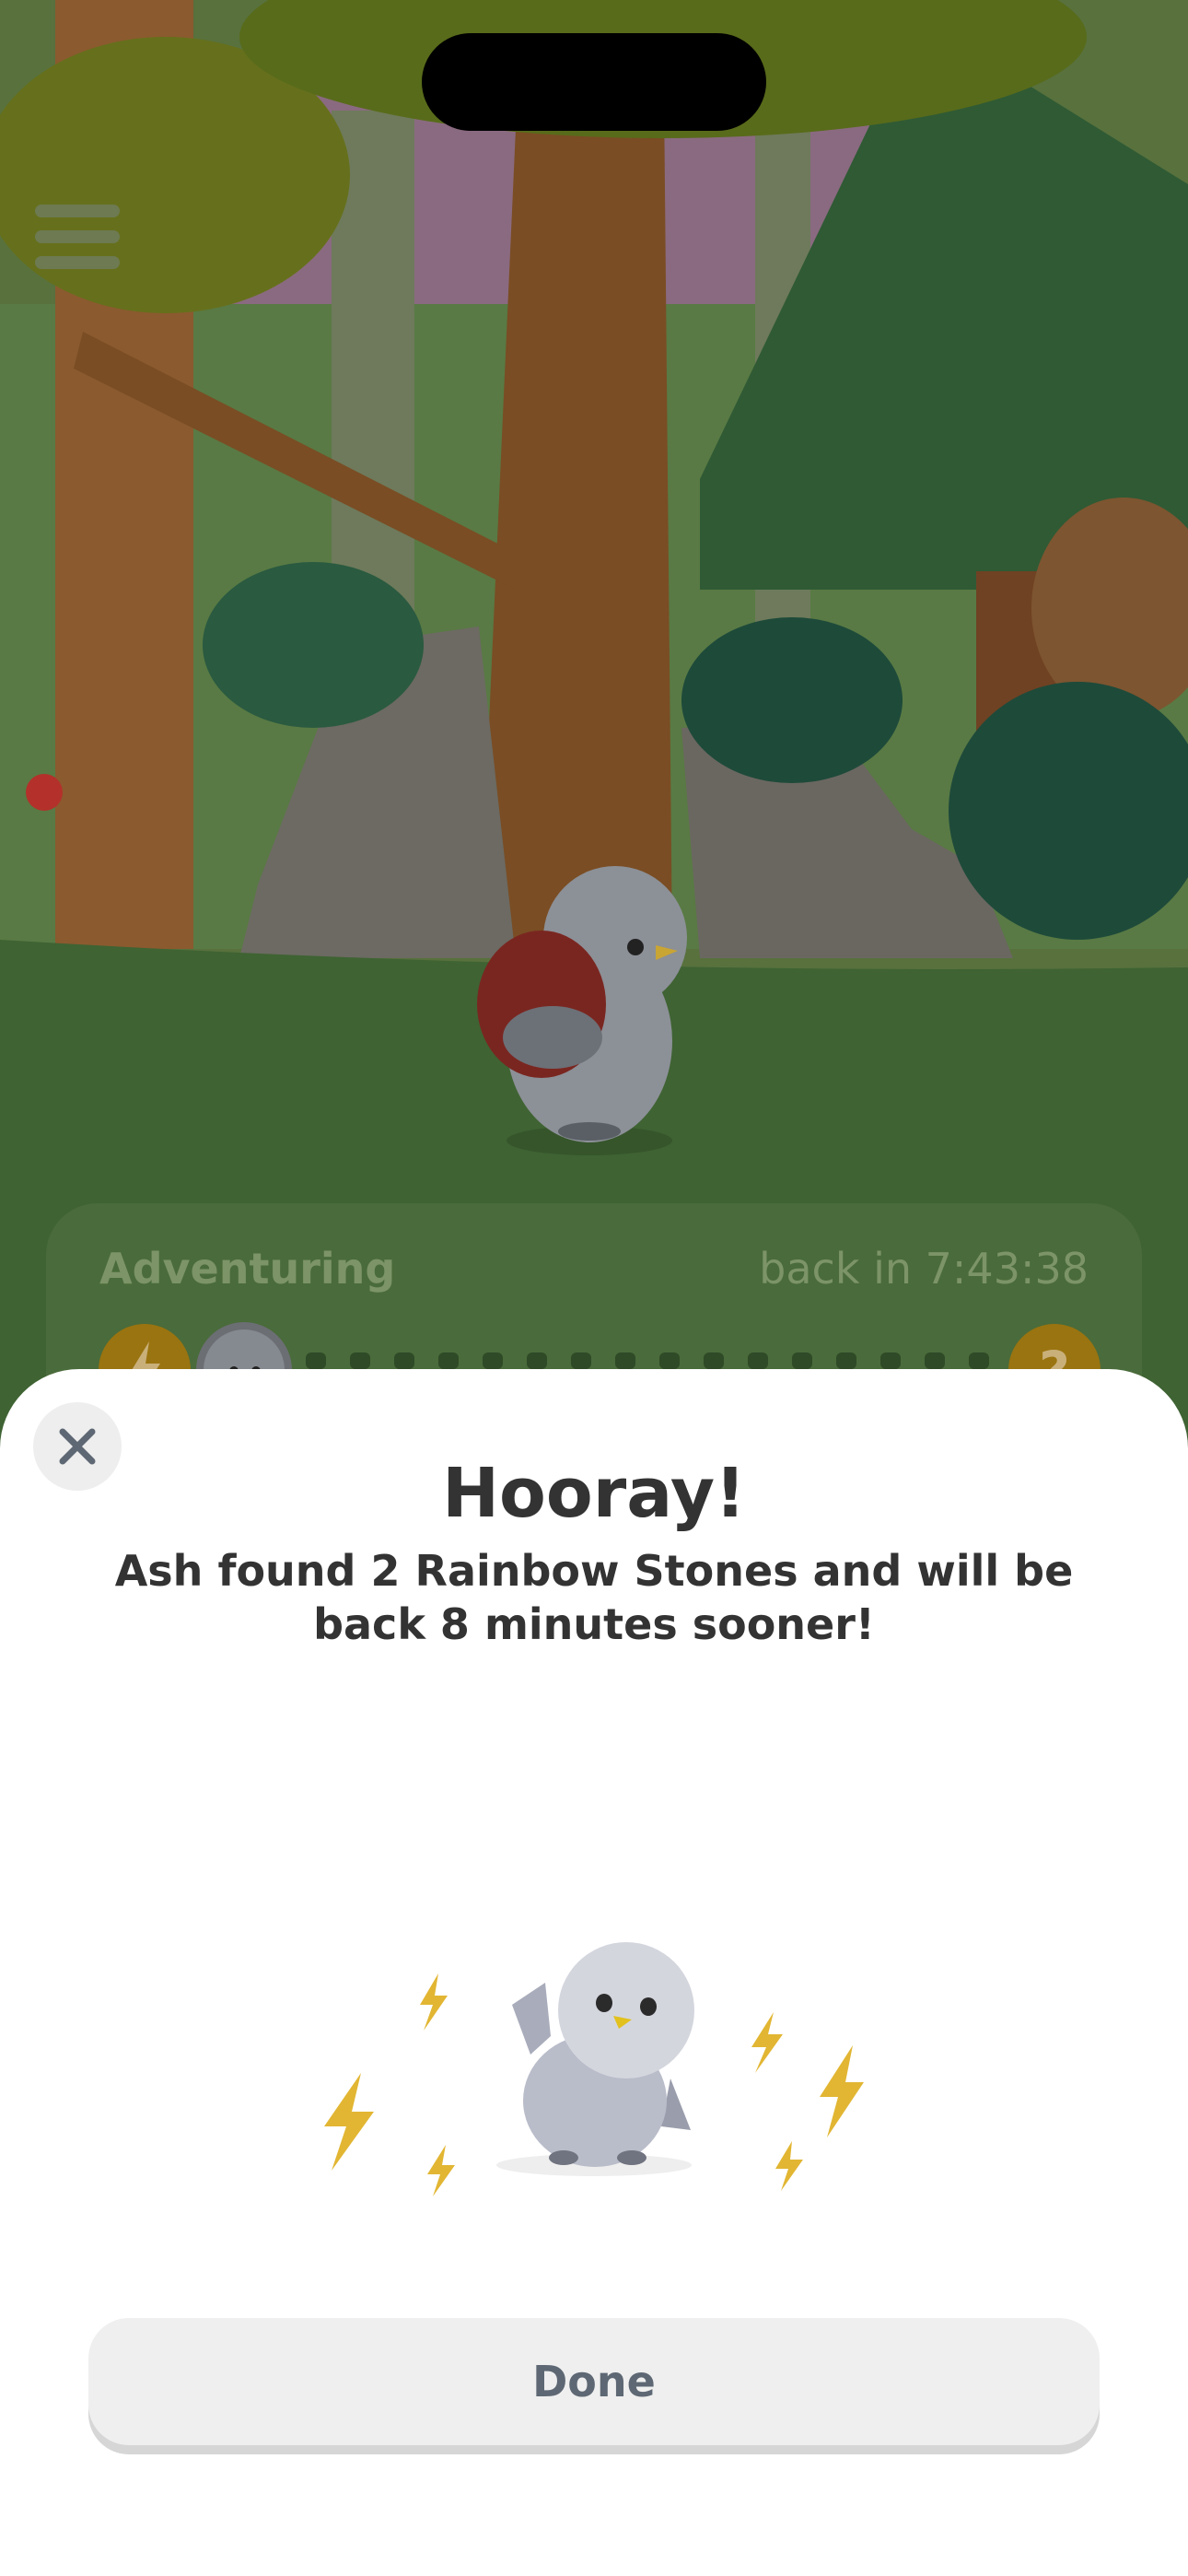  What do you see at coordinates (594, 1493) in the screenshot?
I see `sheet-title: Hooray!` at bounding box center [594, 1493].